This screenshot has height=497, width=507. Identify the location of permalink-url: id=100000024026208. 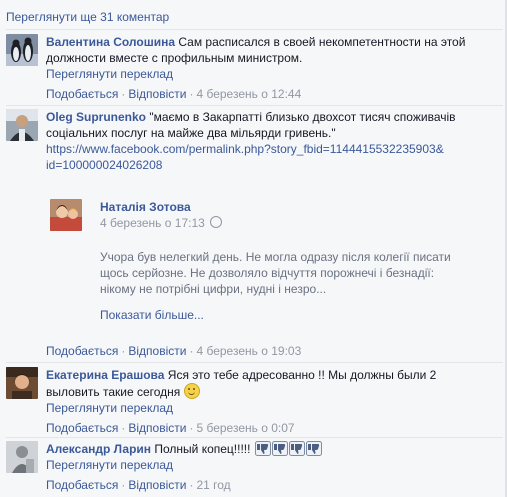
(274, 165).